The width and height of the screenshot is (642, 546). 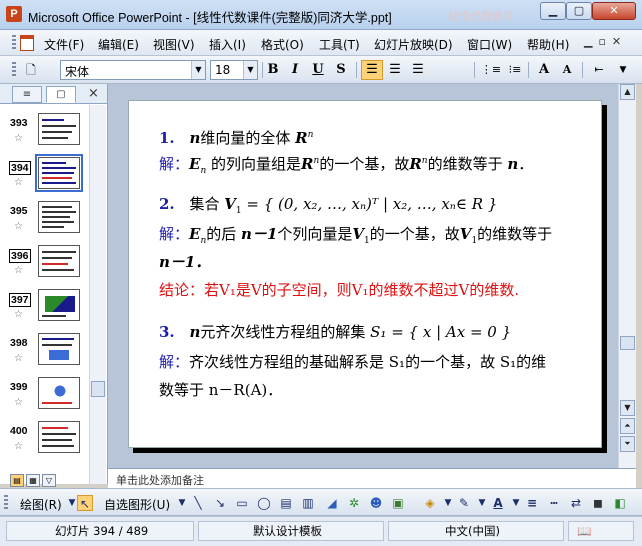 I want to click on clip-art-icon: ☻, so click(x=376, y=503).